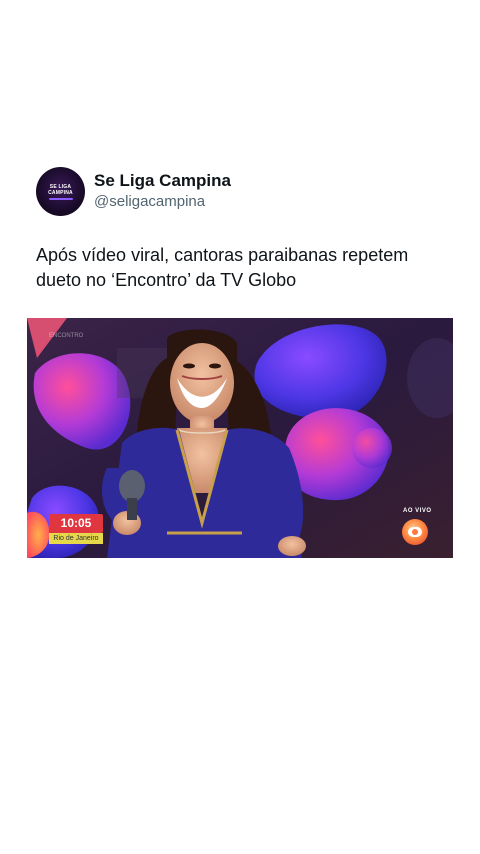 The image size is (480, 854). What do you see at coordinates (162, 202) in the screenshot?
I see `account-handle: @seligacampina` at bounding box center [162, 202].